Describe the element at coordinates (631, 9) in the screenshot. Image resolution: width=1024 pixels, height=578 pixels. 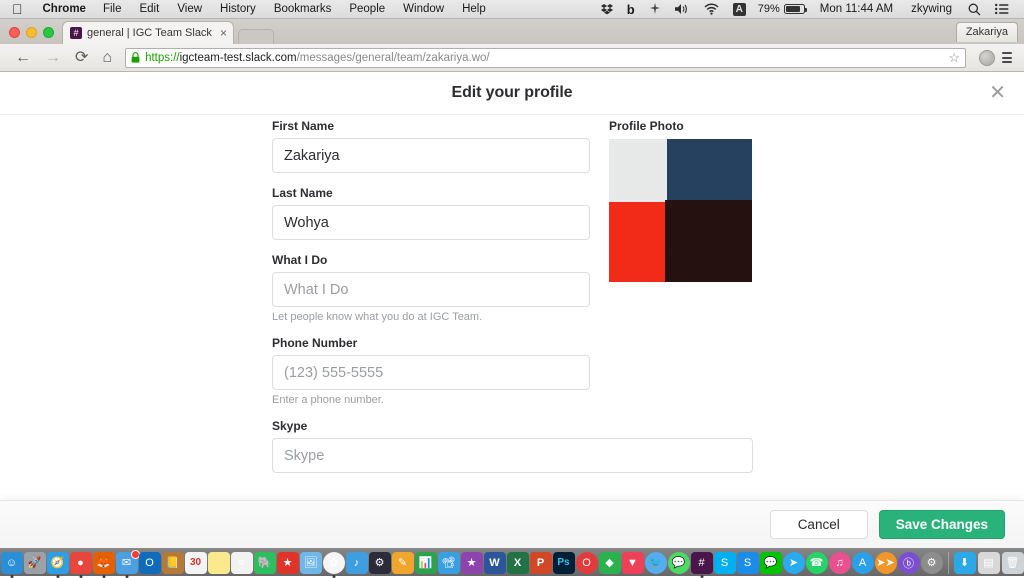
I see `backblaze-b-icon: b` at that location.